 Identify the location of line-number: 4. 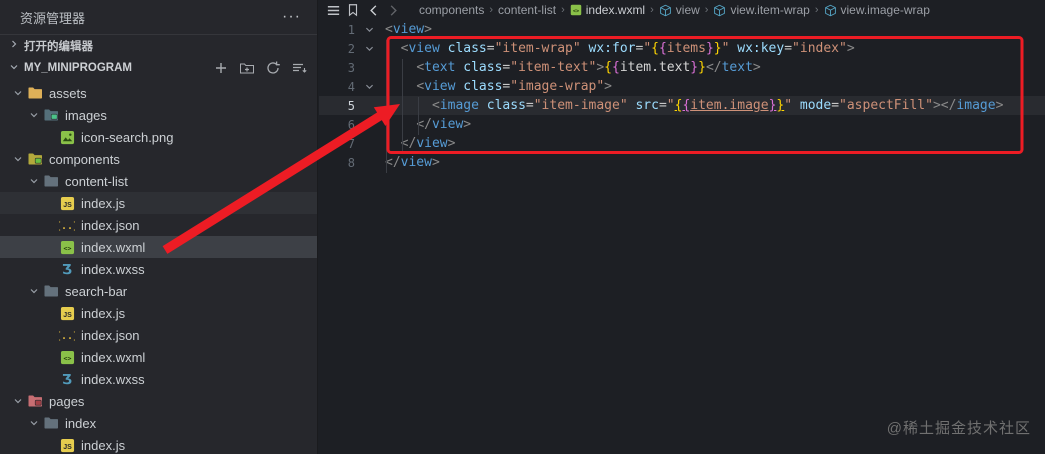
(339, 87).